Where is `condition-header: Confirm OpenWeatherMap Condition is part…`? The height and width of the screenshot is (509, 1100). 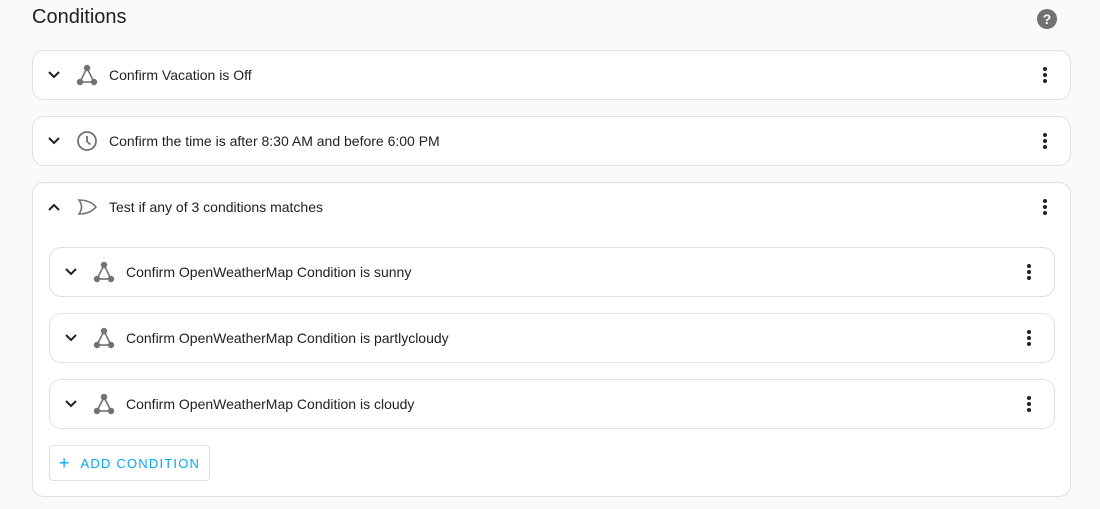 condition-header: Confirm OpenWeatherMap Condition is part… is located at coordinates (552, 338).